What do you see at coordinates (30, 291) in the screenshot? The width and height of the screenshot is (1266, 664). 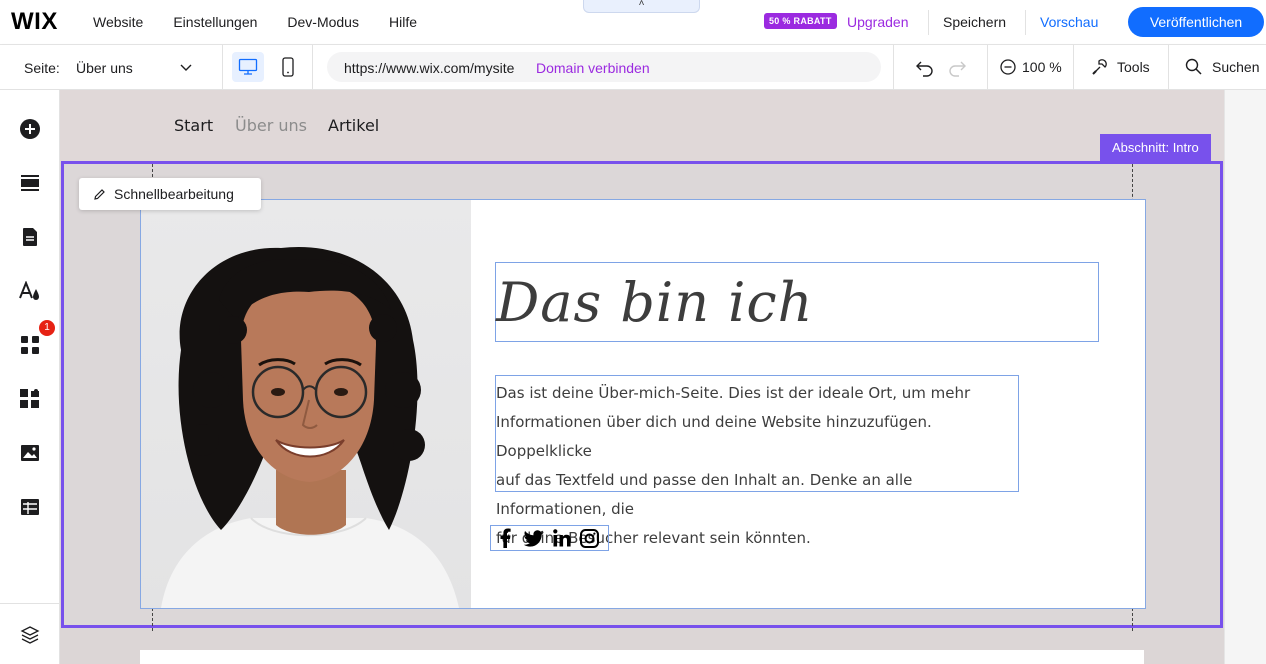 I see `design-icon` at bounding box center [30, 291].